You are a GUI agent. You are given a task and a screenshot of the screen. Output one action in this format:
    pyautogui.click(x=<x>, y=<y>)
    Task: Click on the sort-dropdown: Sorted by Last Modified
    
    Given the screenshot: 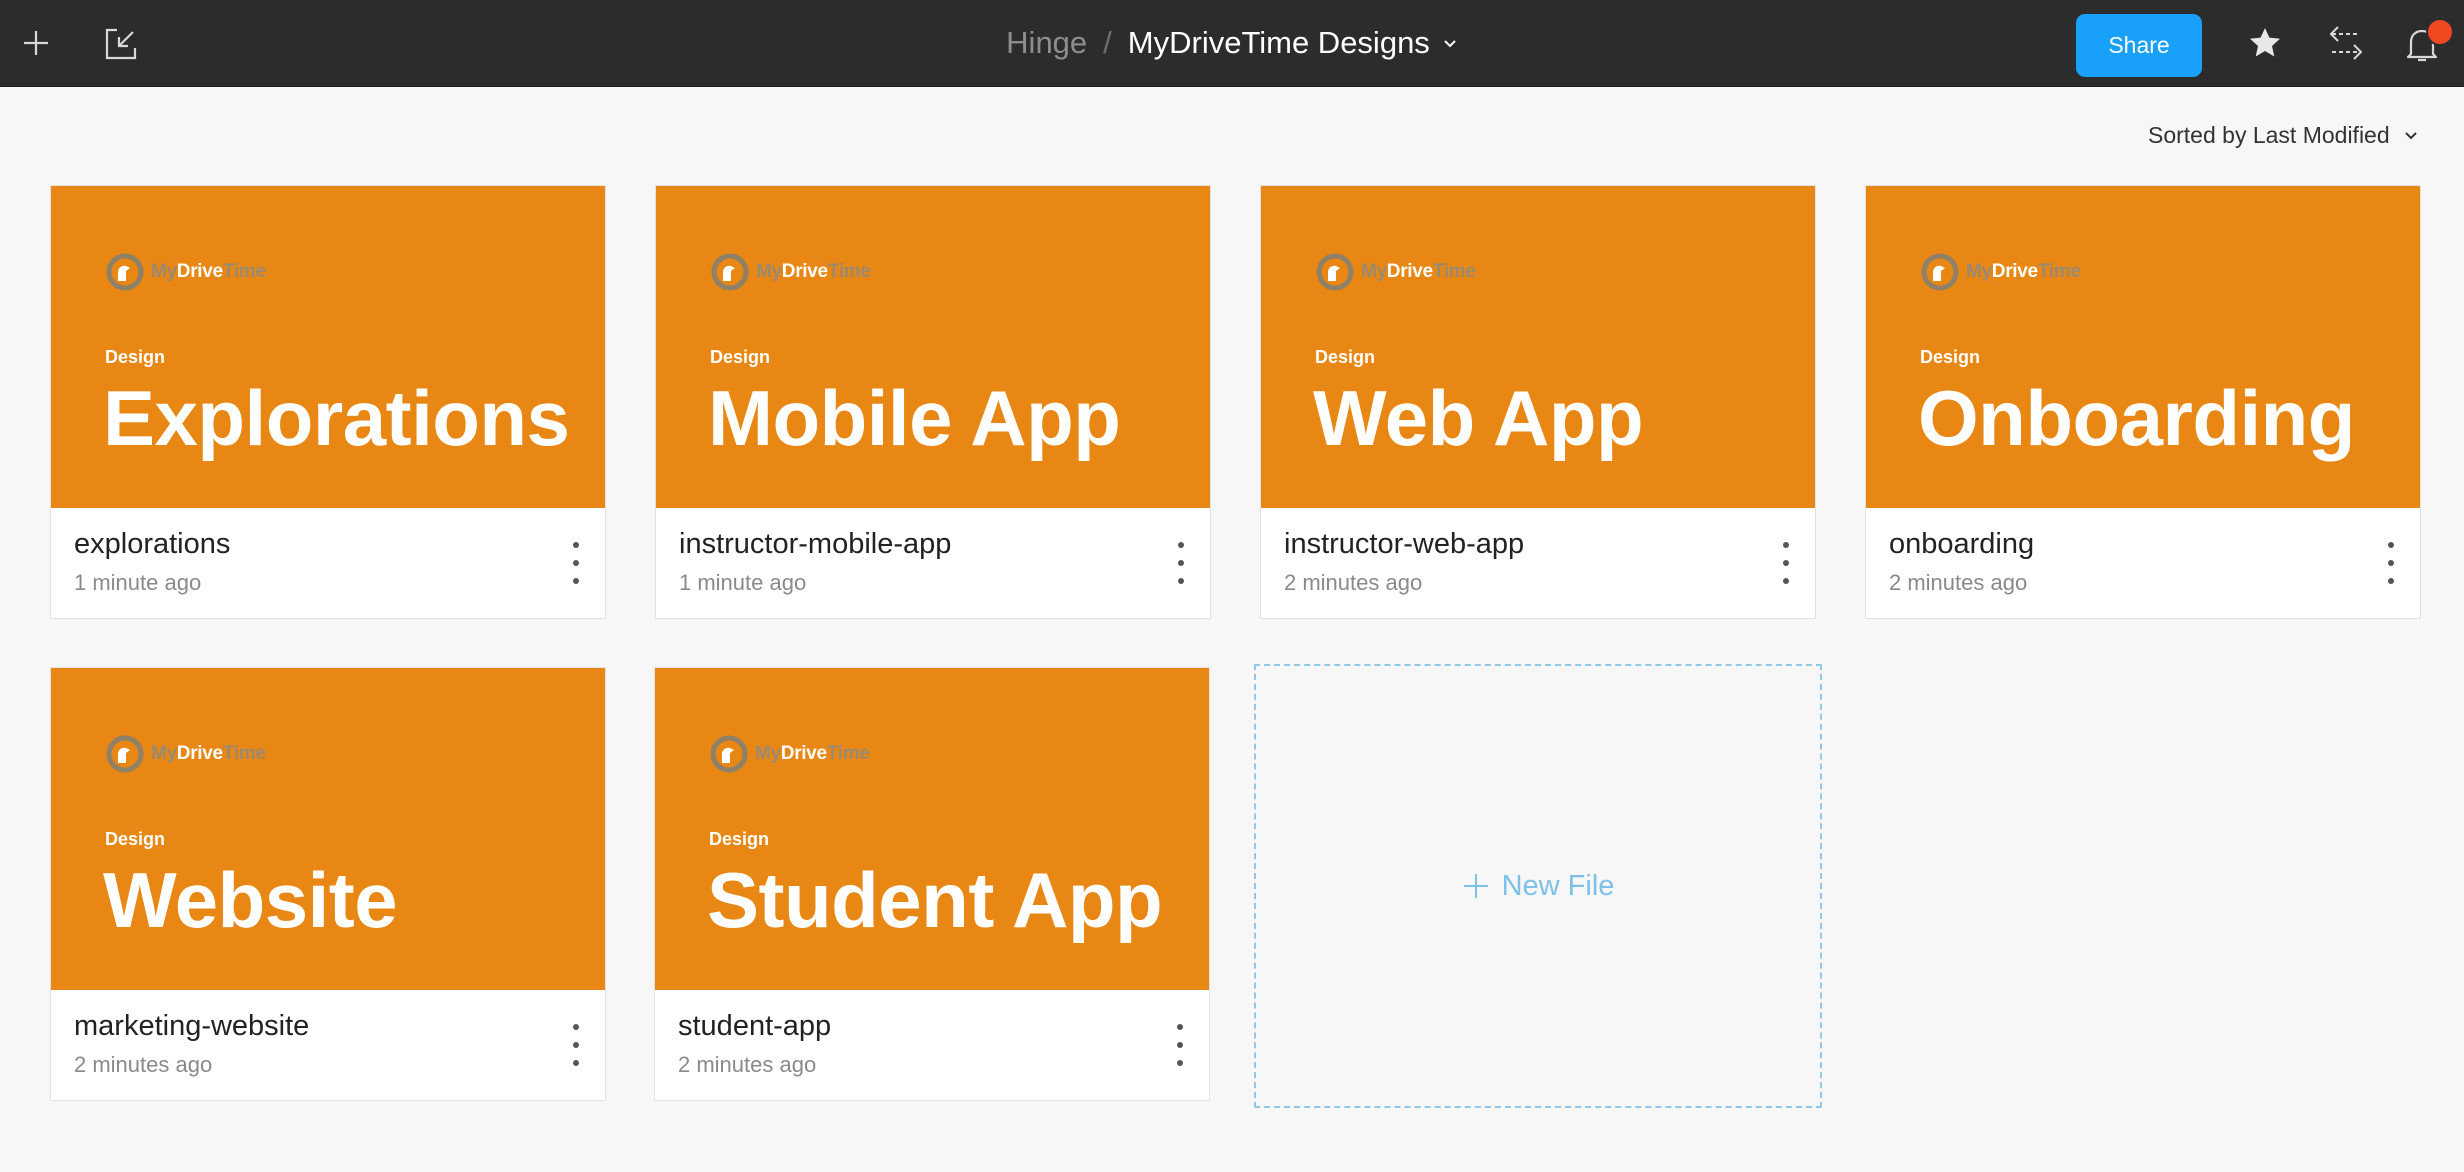 What is the action you would take?
    pyautogui.click(x=2283, y=135)
    